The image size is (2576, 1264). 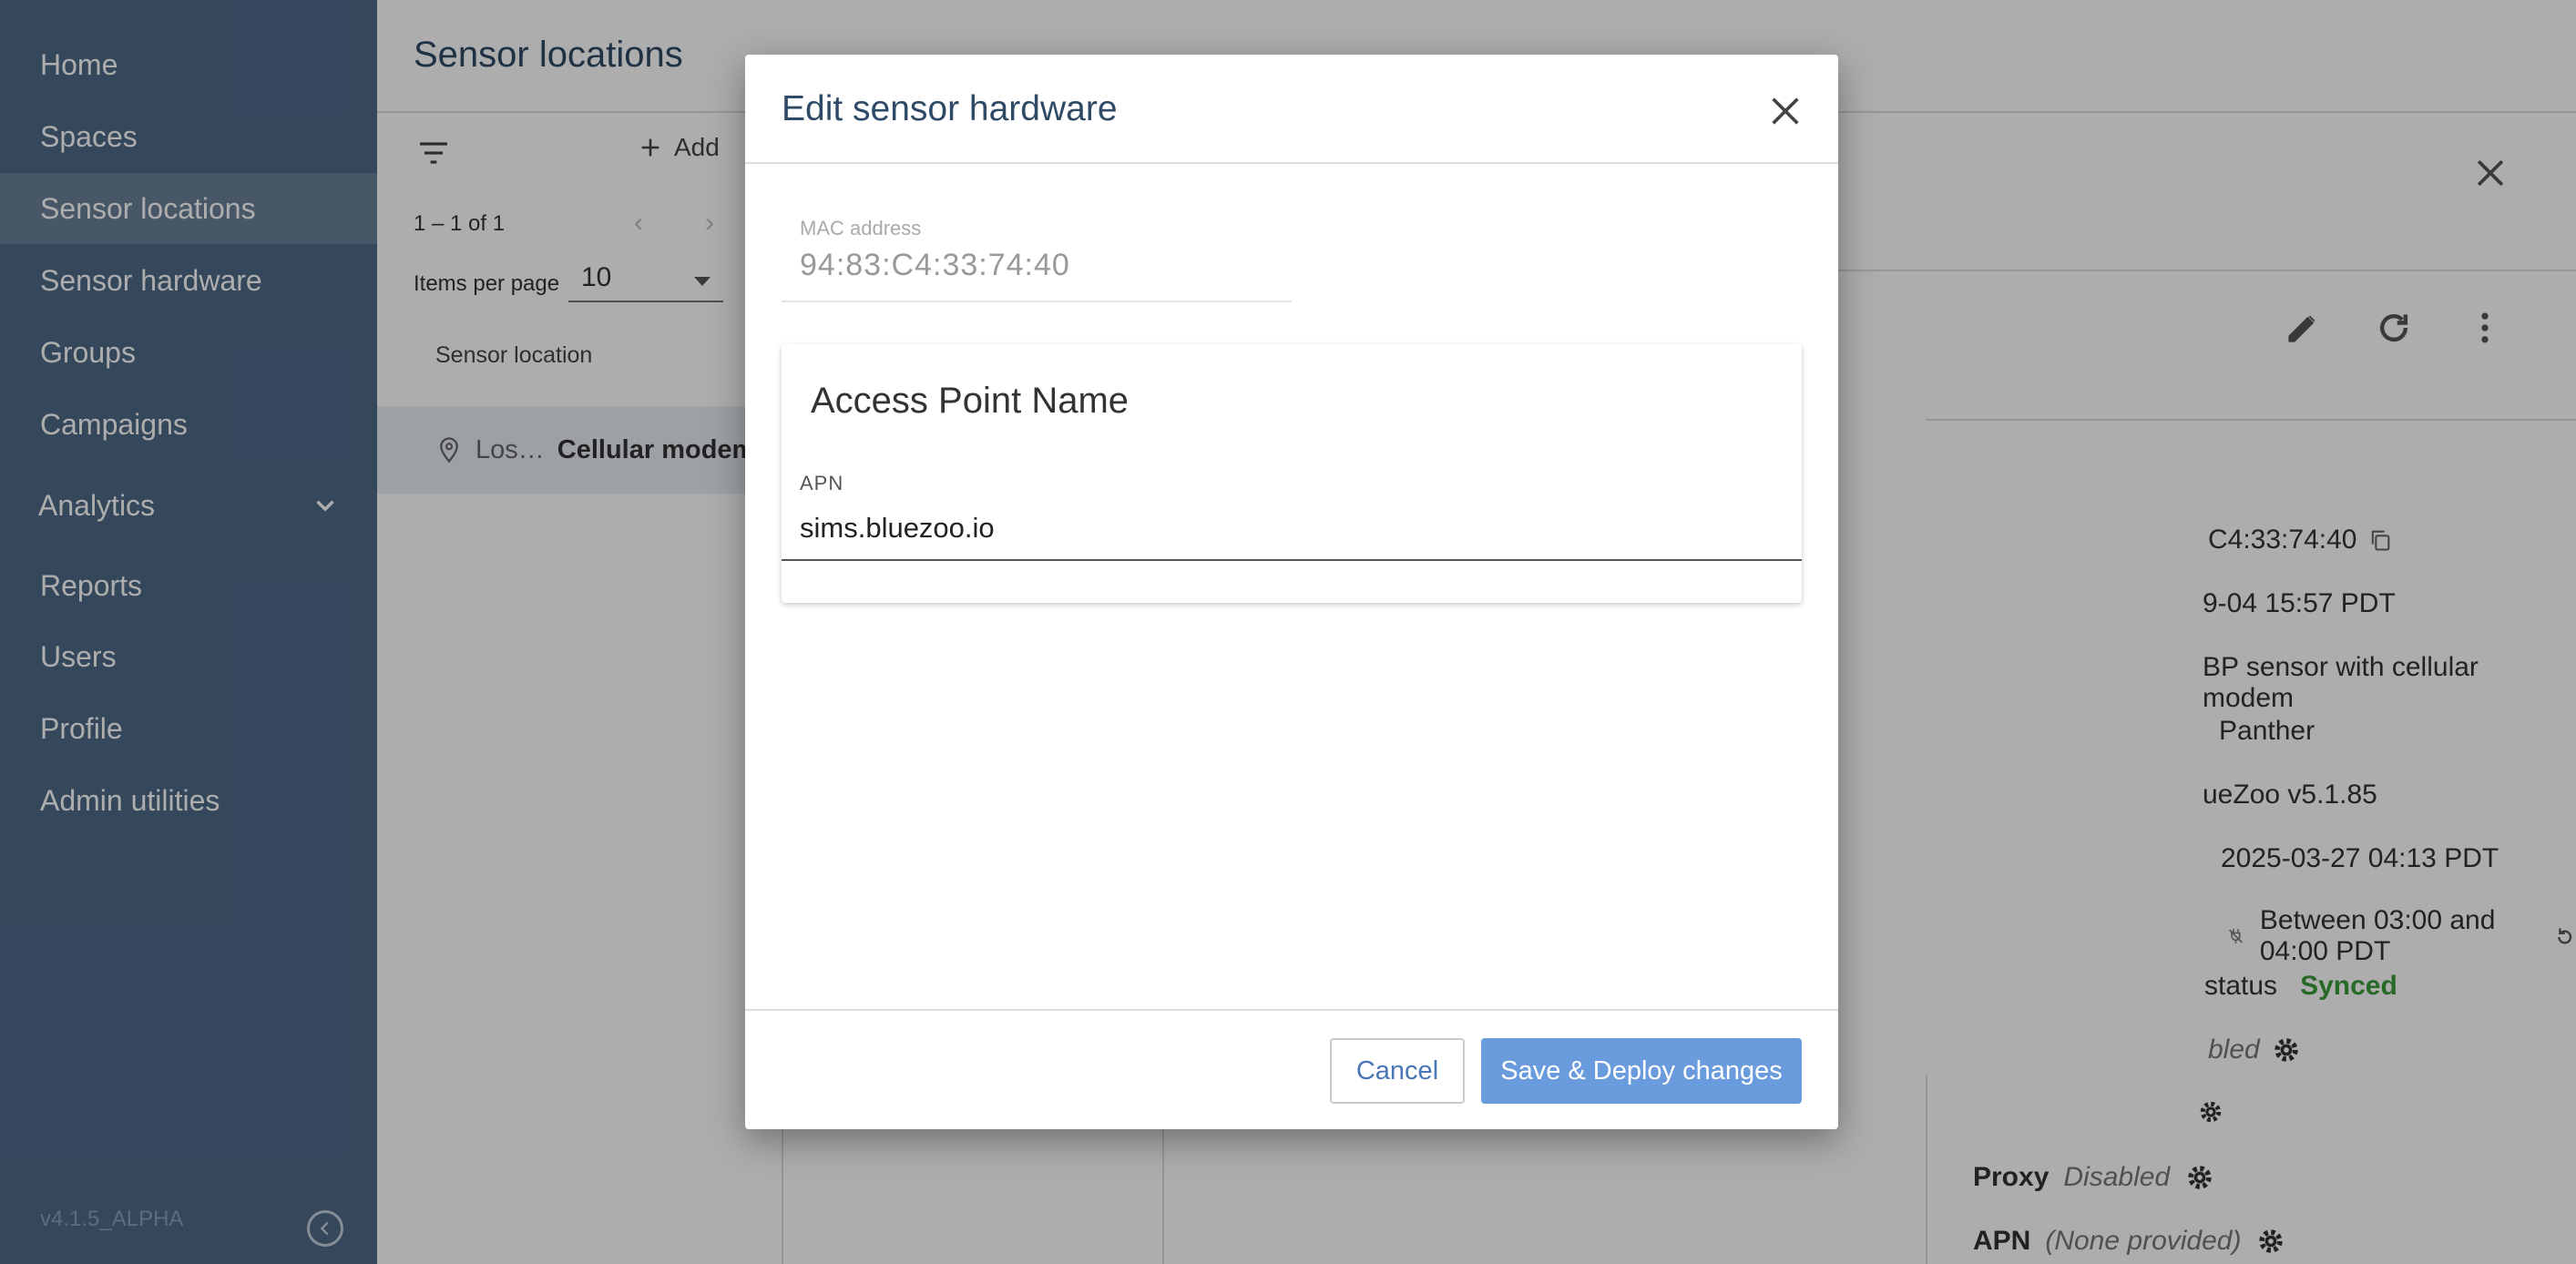 What do you see at coordinates (970, 401) in the screenshot?
I see `apn-card-title: Access Point Name` at bounding box center [970, 401].